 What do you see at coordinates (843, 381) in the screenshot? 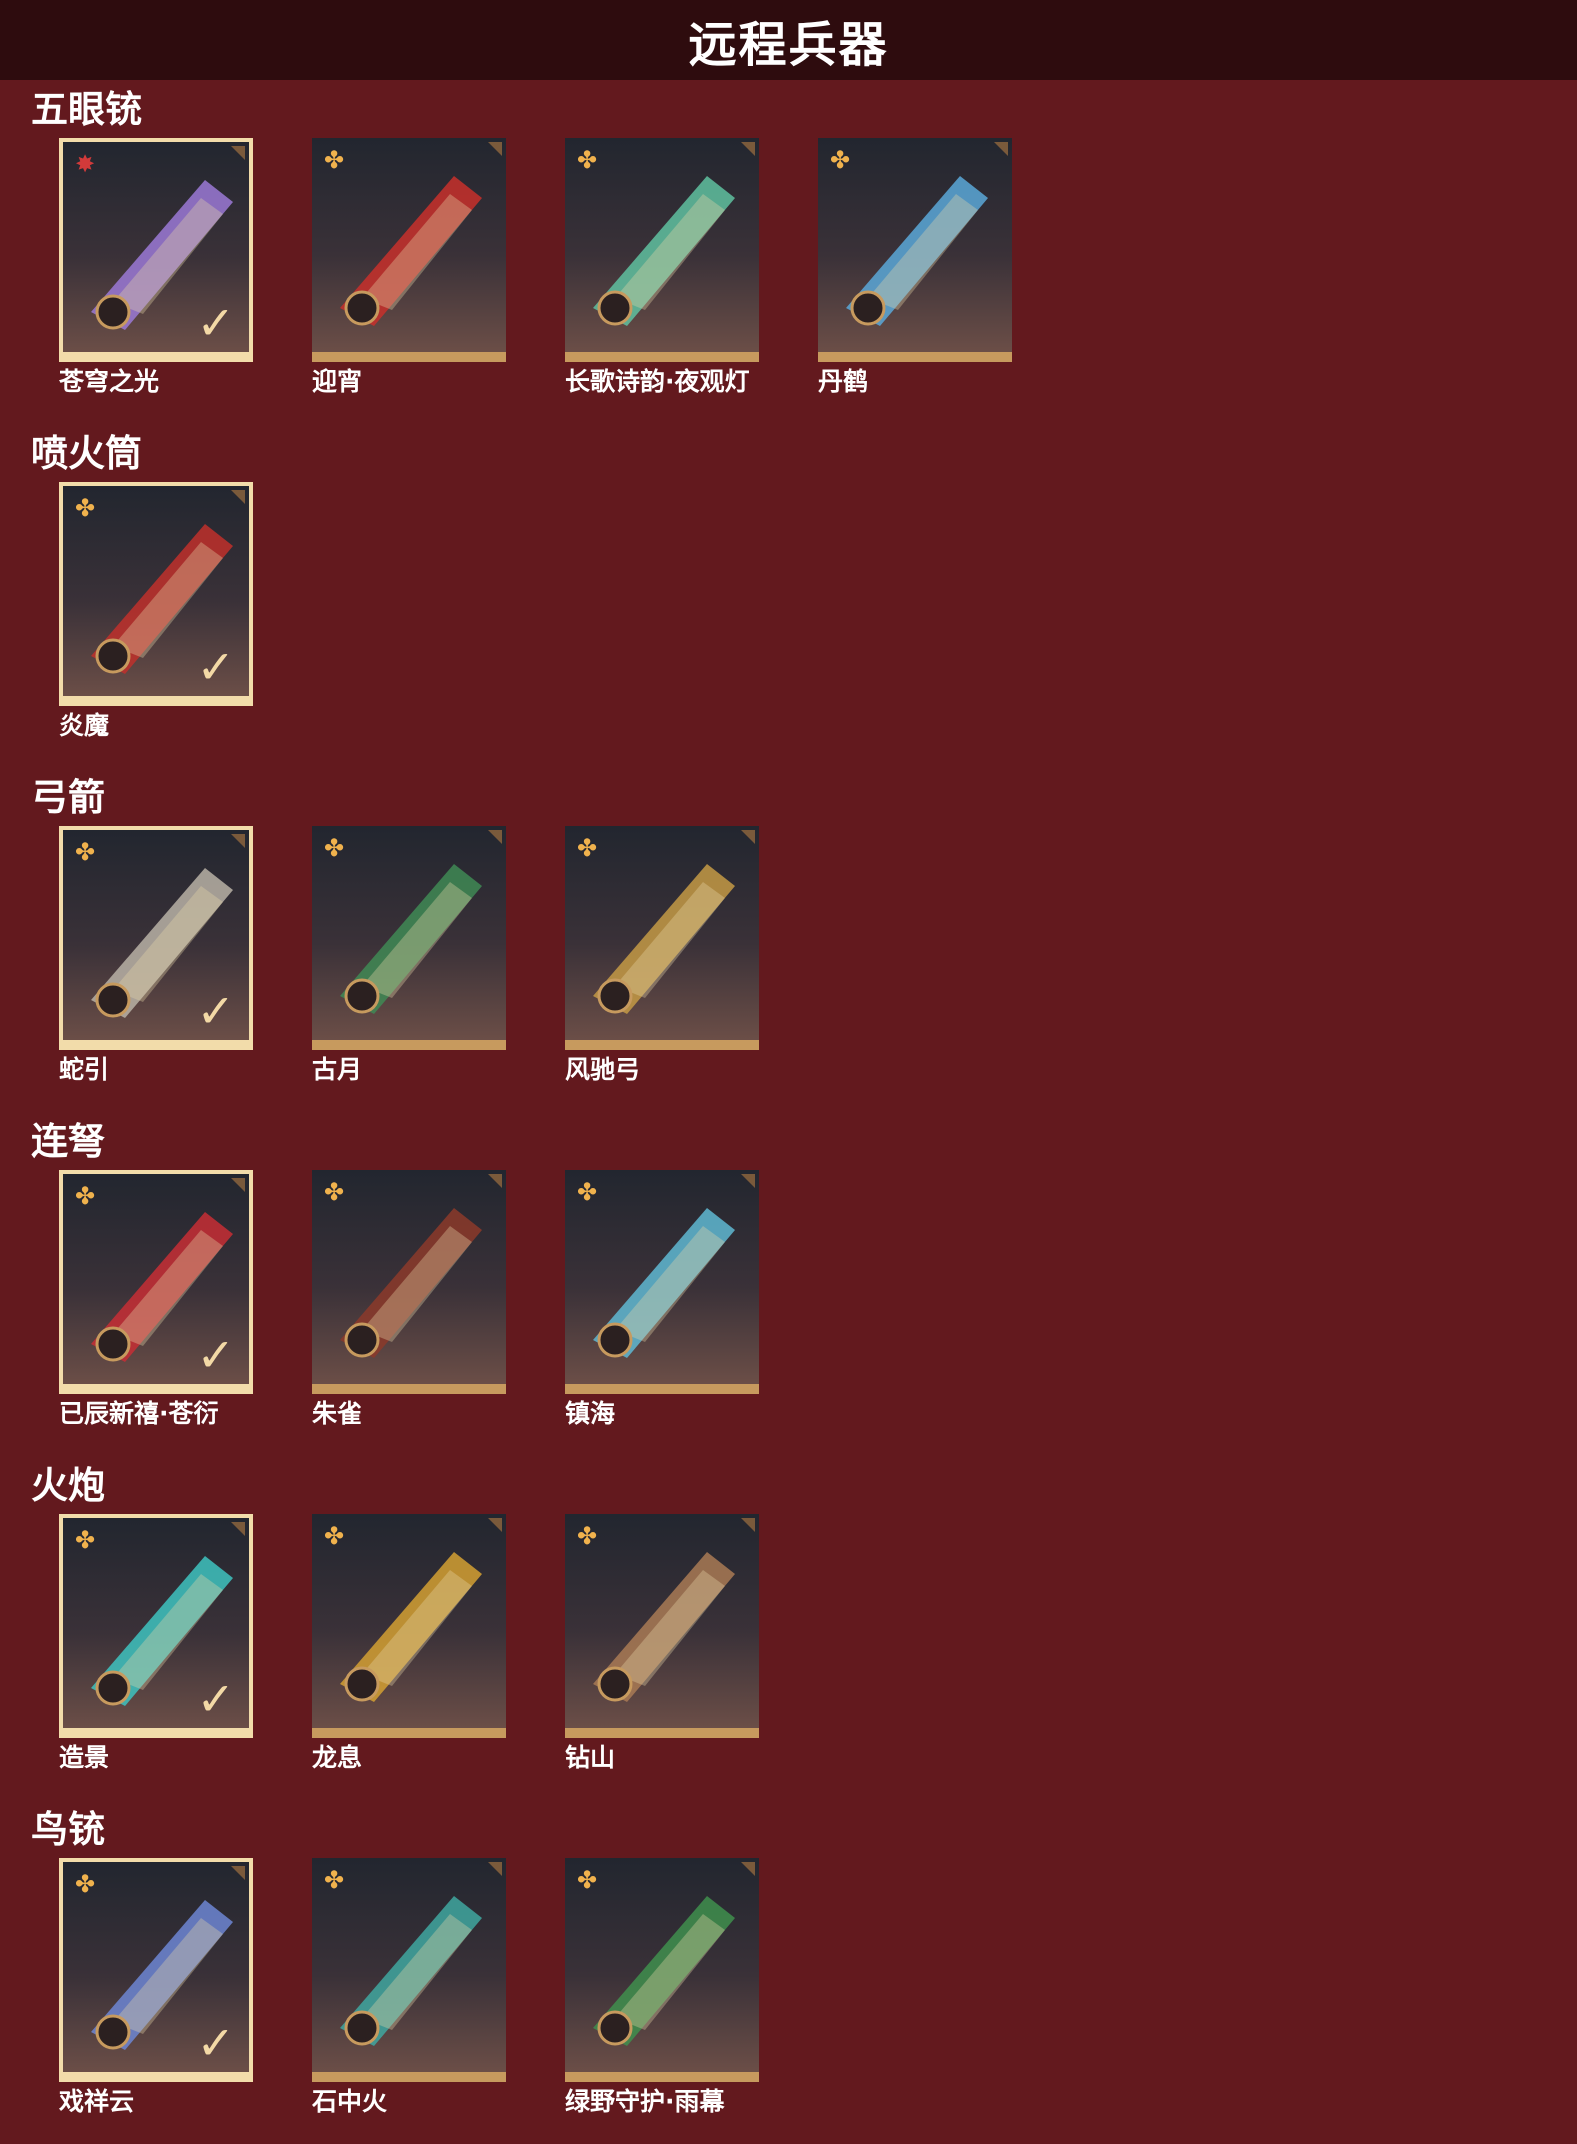
I see `weapon-name: 丹鹤` at bounding box center [843, 381].